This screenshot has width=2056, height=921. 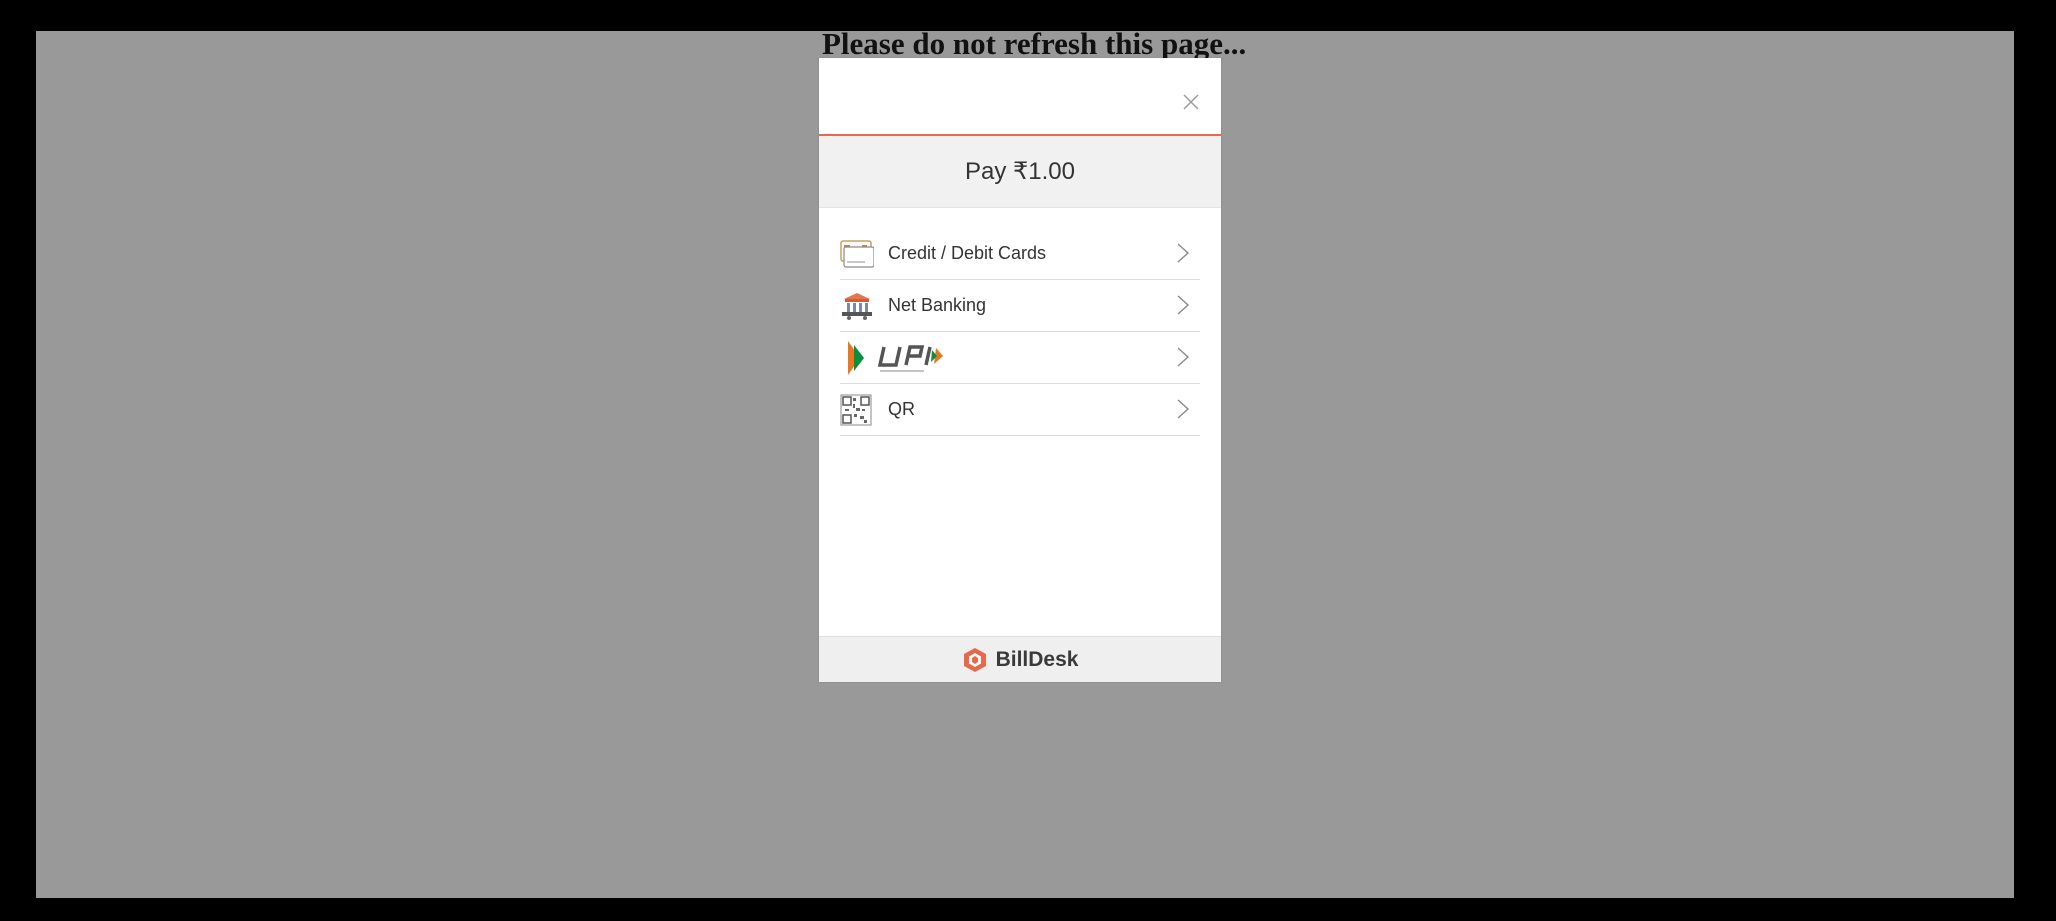 What do you see at coordinates (1020, 306) in the screenshot?
I see `option-net-banking: Net Banking` at bounding box center [1020, 306].